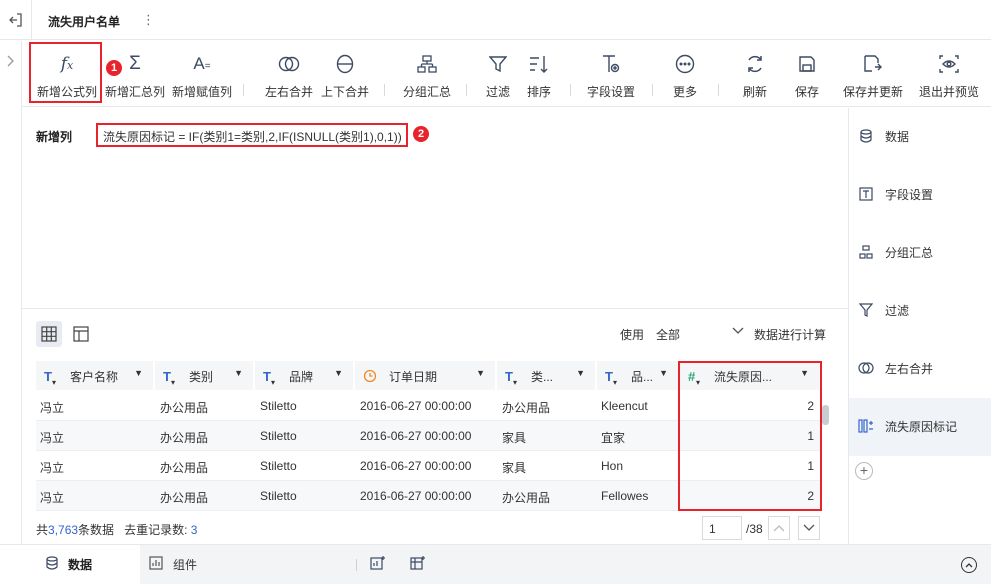  What do you see at coordinates (779, 528) in the screenshot?
I see `prev-page-icon` at bounding box center [779, 528].